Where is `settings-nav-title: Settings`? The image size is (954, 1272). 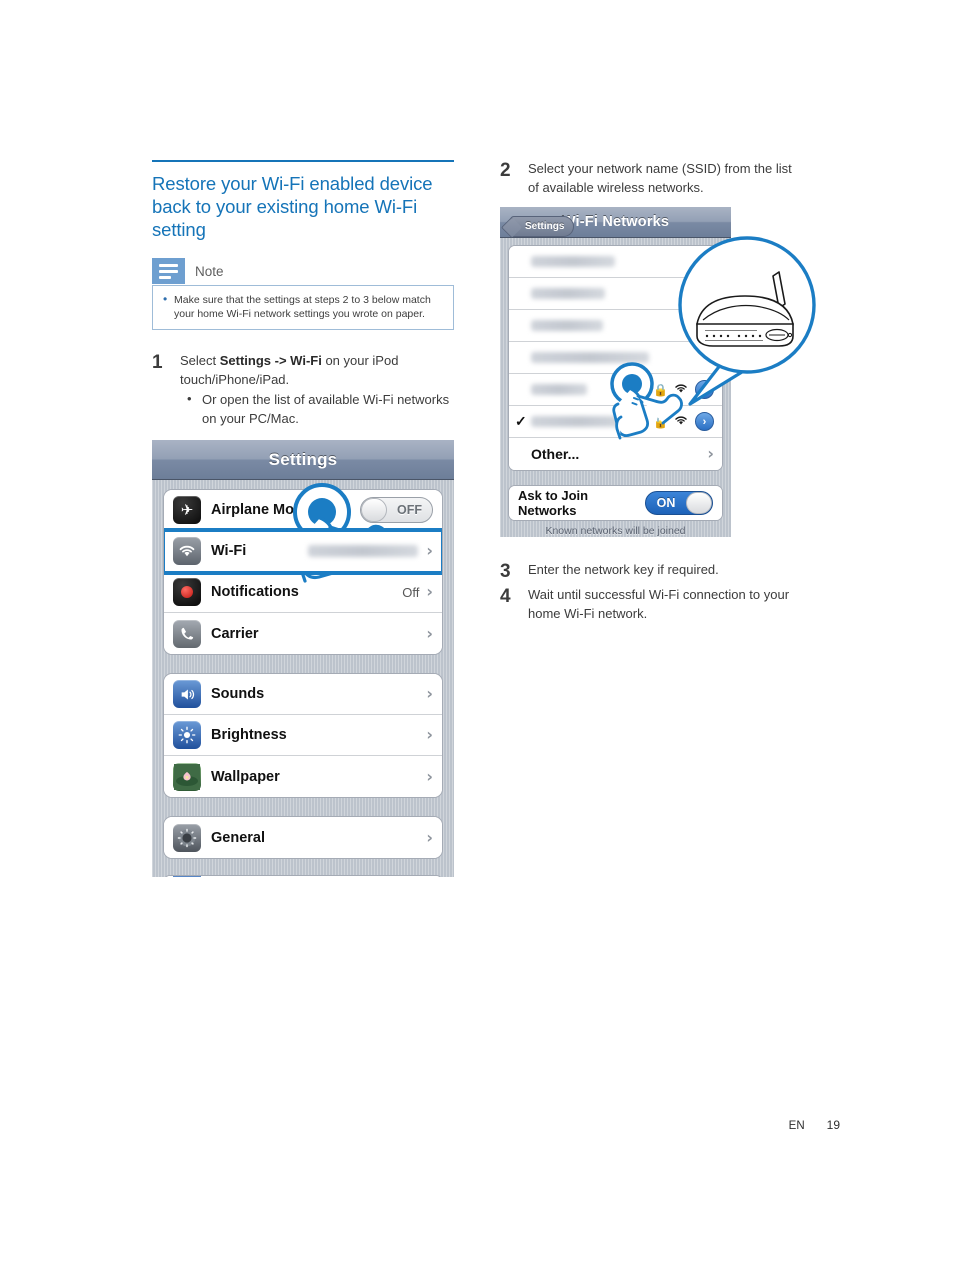
settings-nav-title: Settings is located at coordinates (303, 459).